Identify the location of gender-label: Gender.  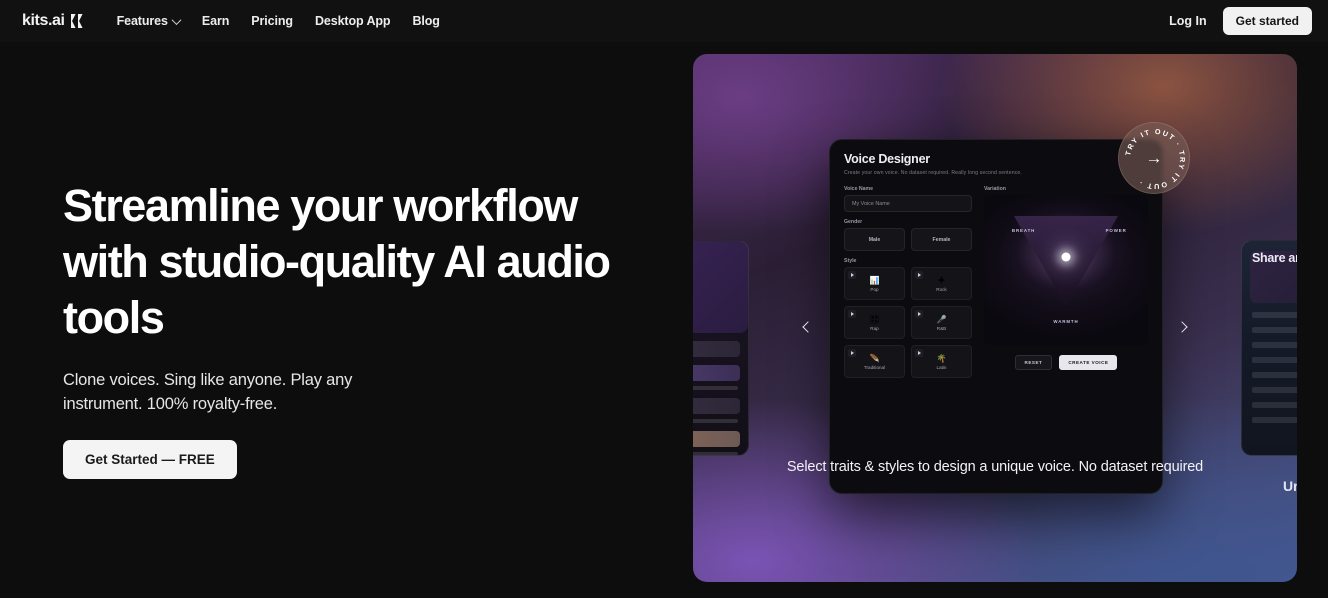
(853, 222).